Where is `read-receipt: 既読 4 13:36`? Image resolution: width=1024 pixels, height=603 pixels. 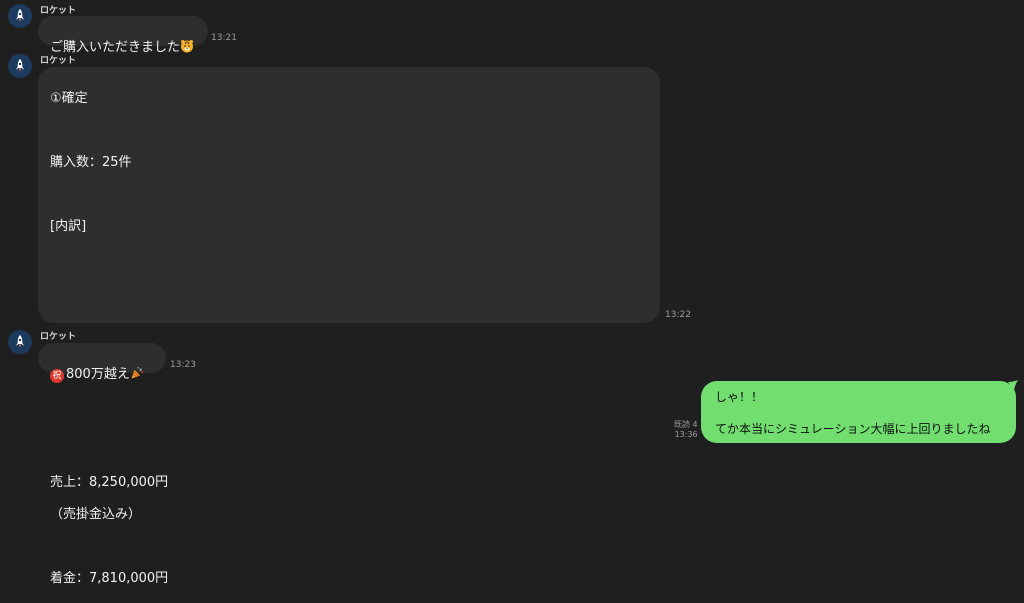
read-receipt: 既読 4 13:36 is located at coordinates (686, 430).